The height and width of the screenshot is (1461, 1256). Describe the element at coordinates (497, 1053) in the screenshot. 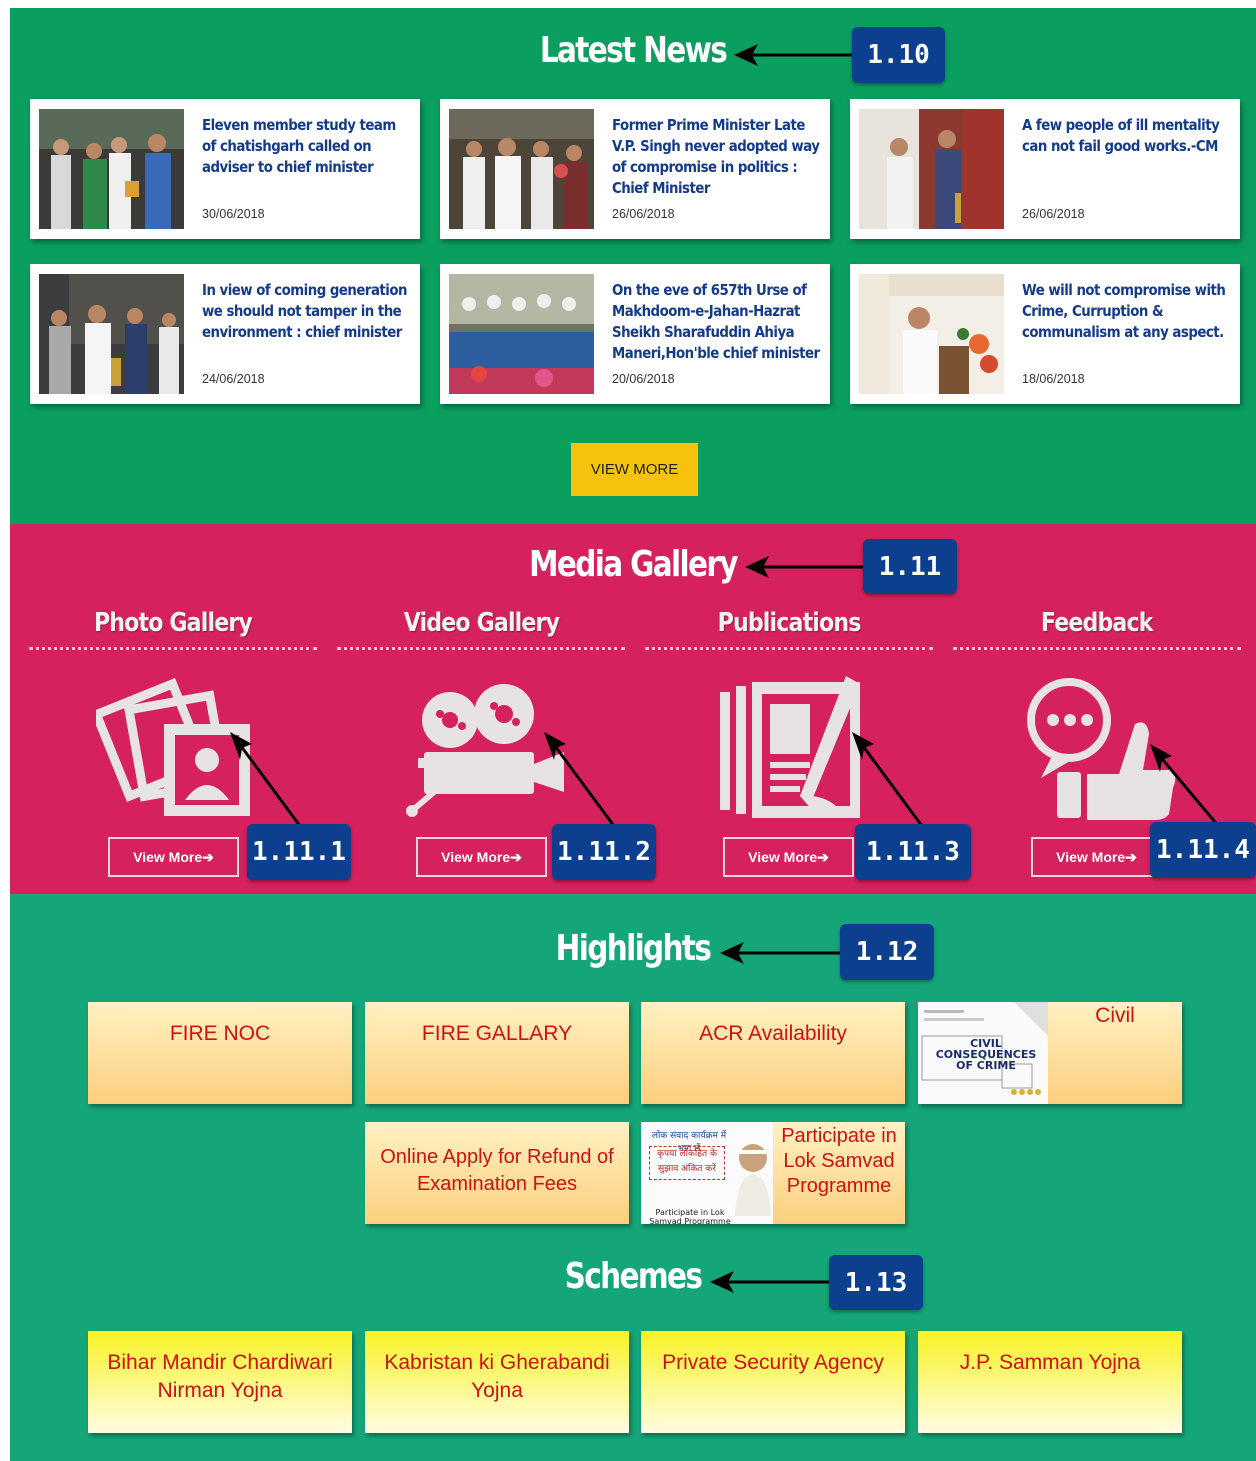

I see `fire-gallery-link: FIRE GALLARY` at that location.